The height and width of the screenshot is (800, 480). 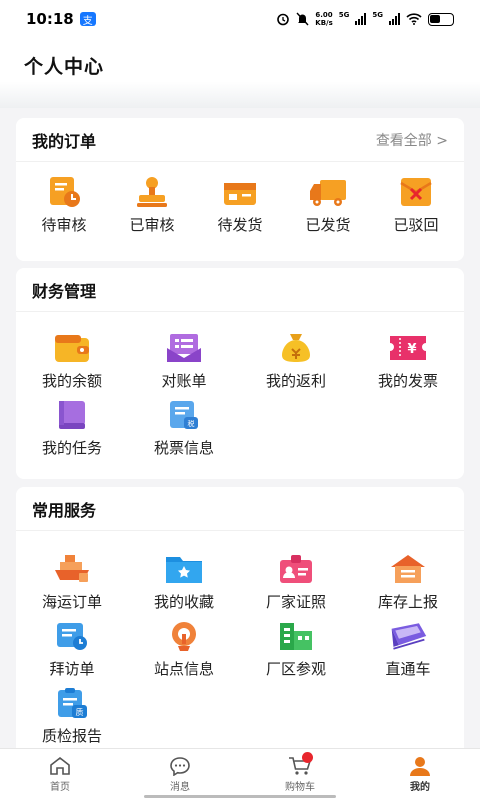 I want to click on train-icon, so click(x=408, y=636).